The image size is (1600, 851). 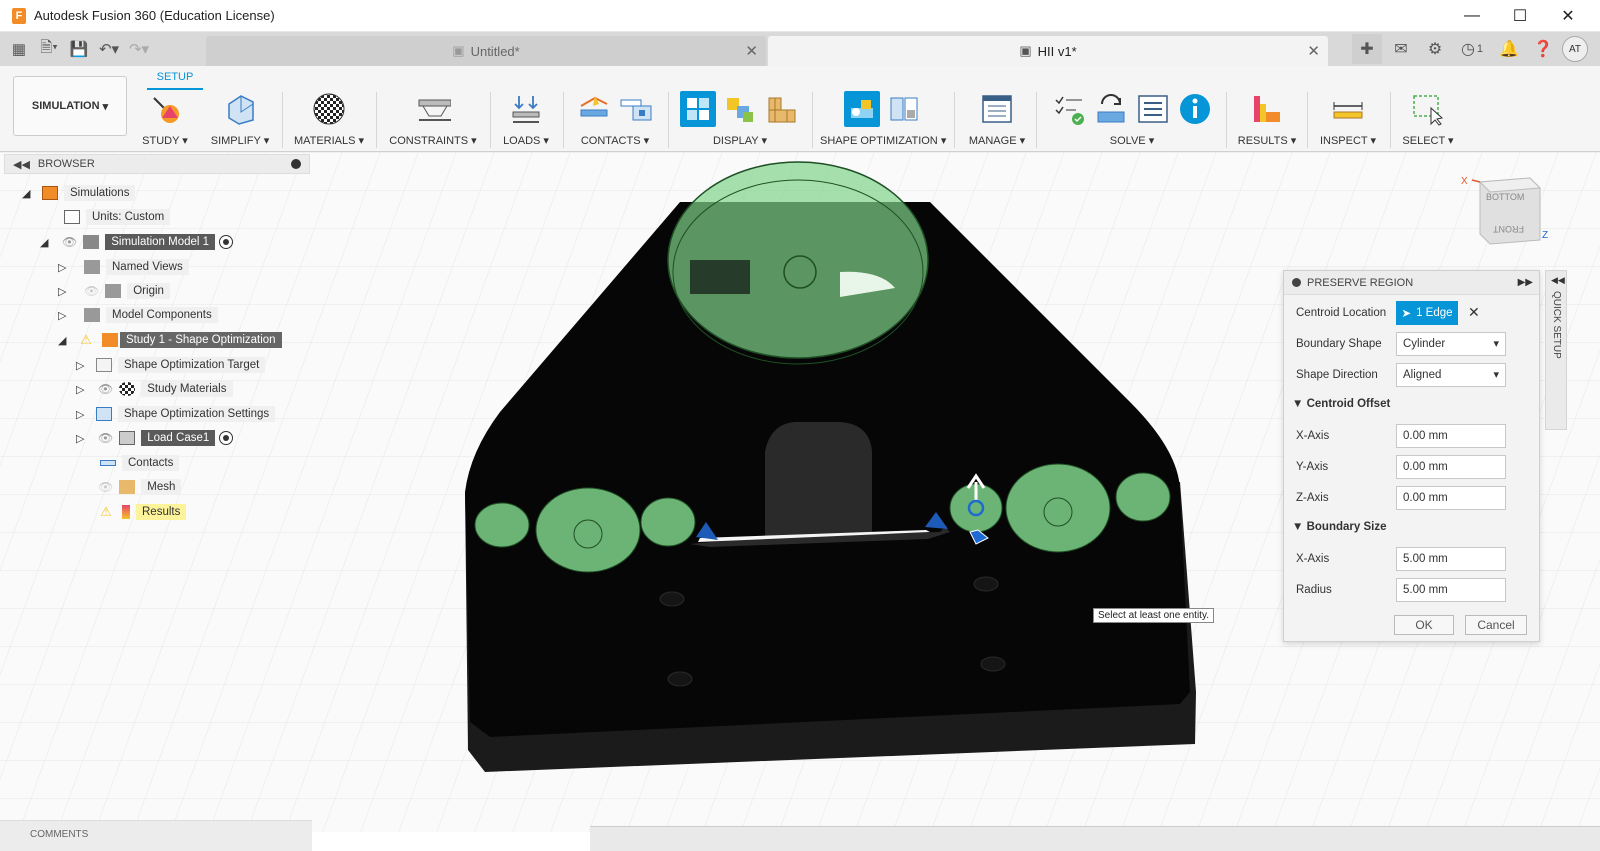 I want to click on centroid-offset-section: ▼ Centroid Offset, so click(x=1341, y=404).